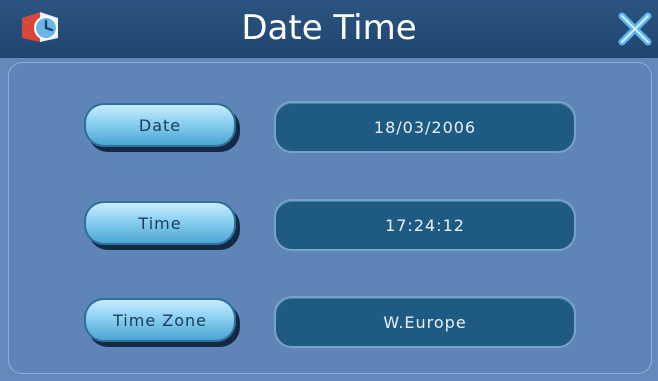 The height and width of the screenshot is (381, 658). Describe the element at coordinates (425, 322) in the screenshot. I see `time-zone-field: W.Europe` at that location.